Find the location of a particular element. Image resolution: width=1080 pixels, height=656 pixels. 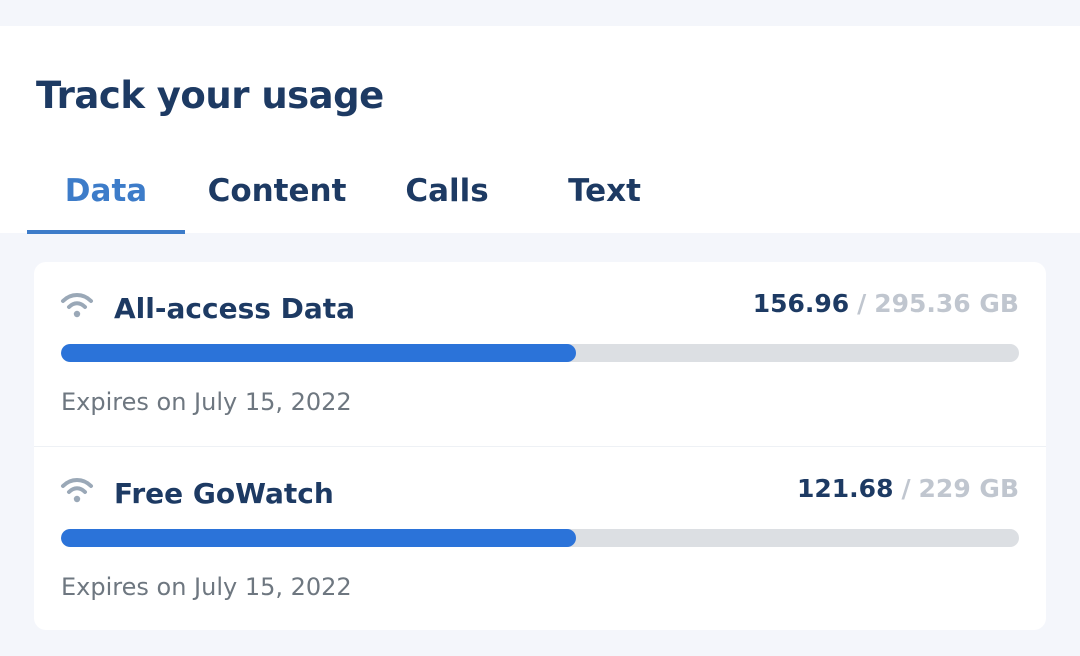

usage-amount: 156.96 / 295.36 GB is located at coordinates (886, 304).